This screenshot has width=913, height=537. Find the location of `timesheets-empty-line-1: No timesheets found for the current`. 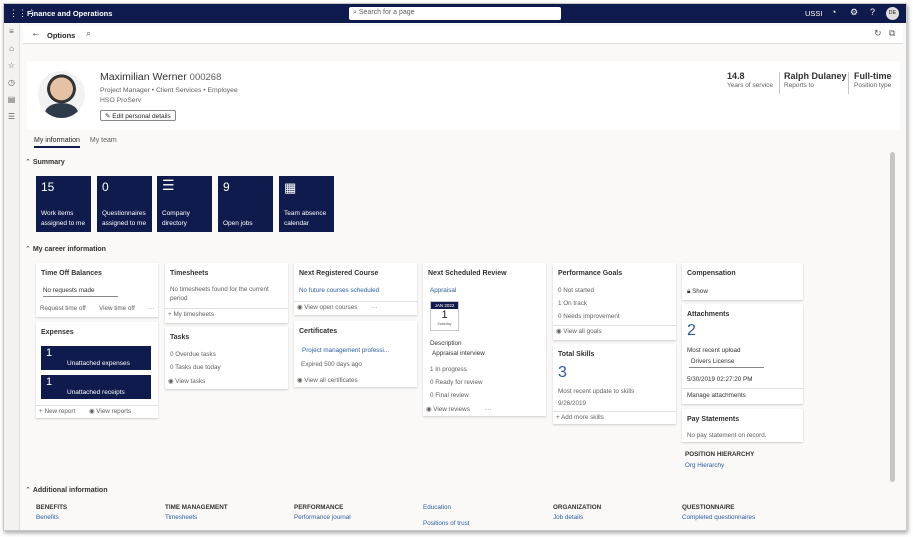

timesheets-empty-line-1: No timesheets found for the current is located at coordinates (219, 289).